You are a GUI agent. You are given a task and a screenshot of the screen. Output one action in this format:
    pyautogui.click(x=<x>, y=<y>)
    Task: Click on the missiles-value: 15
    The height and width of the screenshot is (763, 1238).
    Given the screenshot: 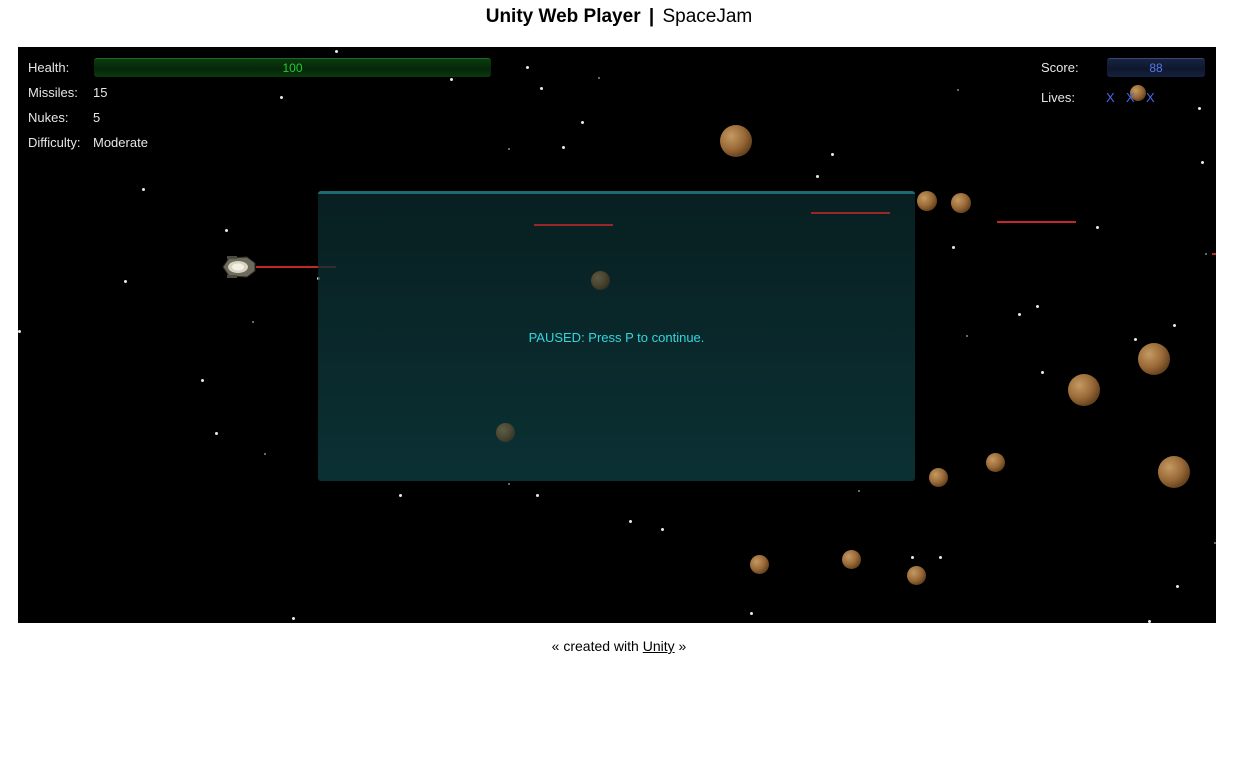 What is the action you would take?
    pyautogui.click(x=100, y=92)
    